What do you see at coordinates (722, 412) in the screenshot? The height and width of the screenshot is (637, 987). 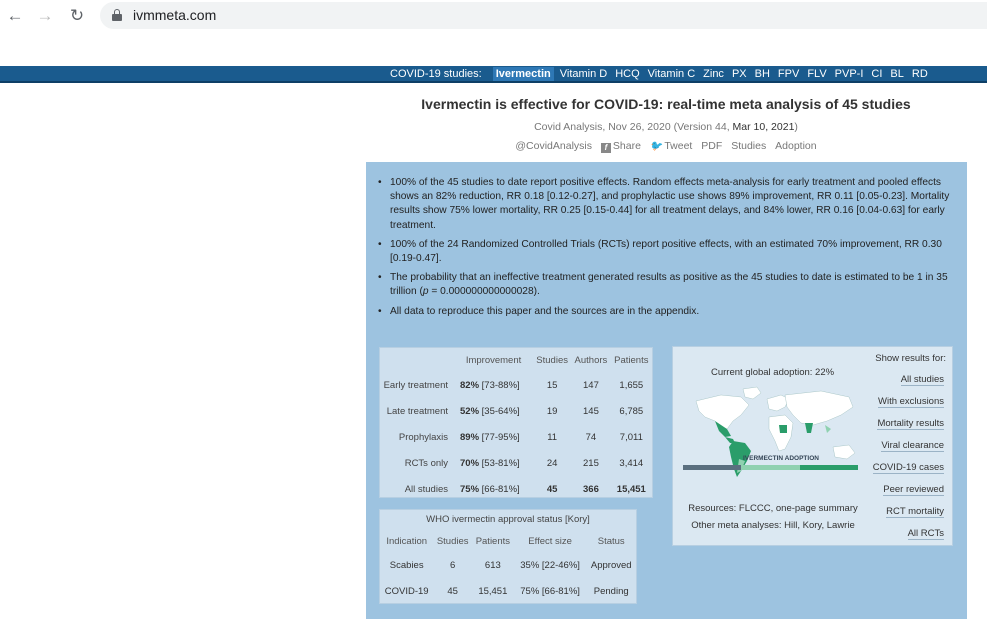 I see `map-north-america` at bounding box center [722, 412].